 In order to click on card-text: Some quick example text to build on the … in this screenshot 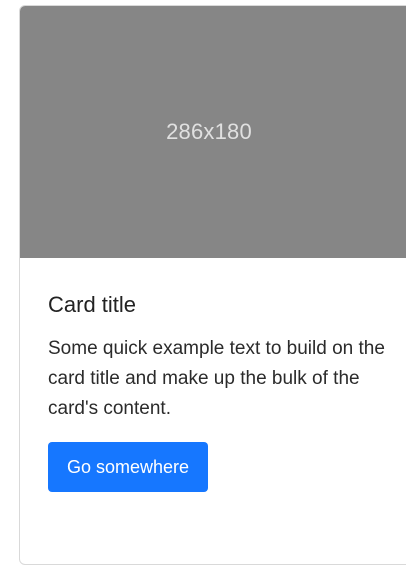, I will do `click(216, 378)`.